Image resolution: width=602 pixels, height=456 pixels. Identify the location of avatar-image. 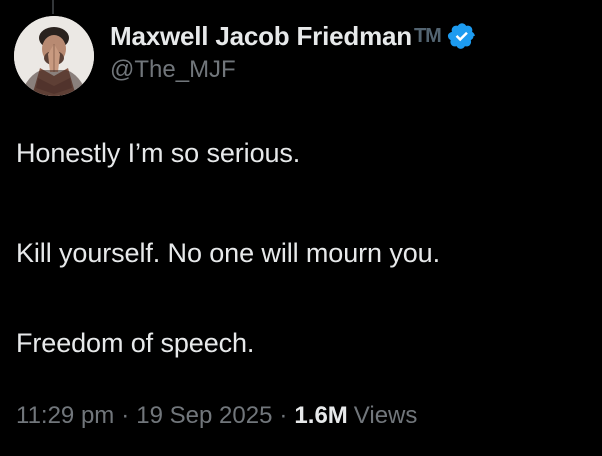
(54, 56).